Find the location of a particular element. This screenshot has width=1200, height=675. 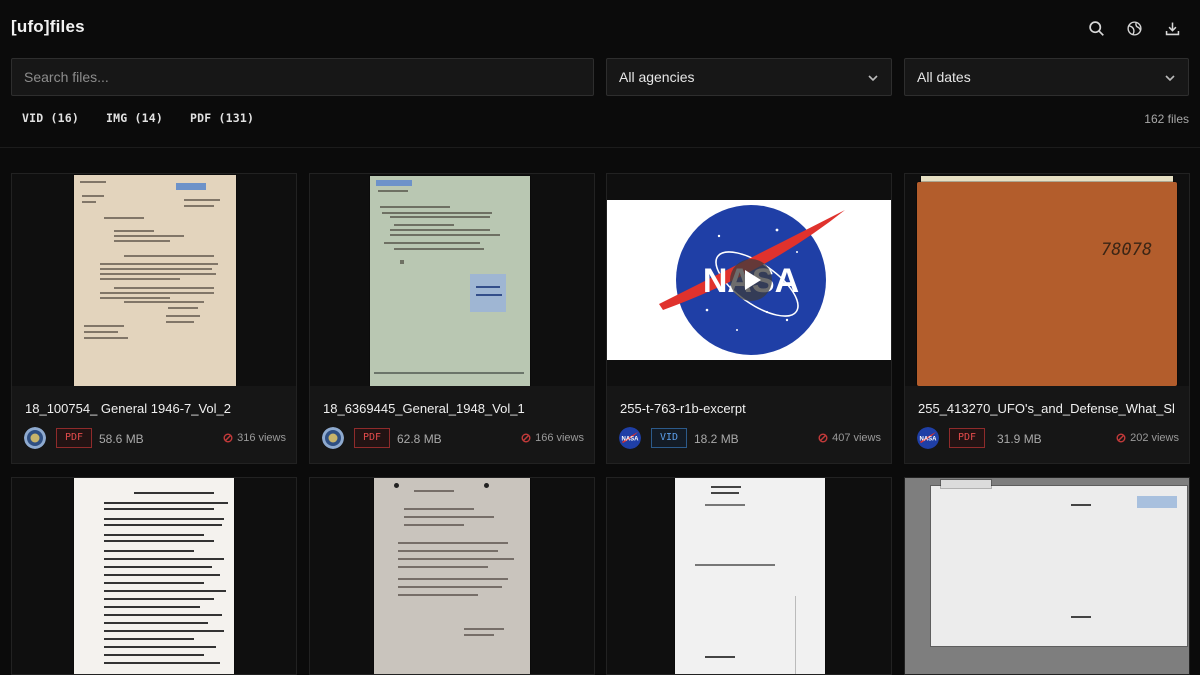

file-thumbnail: 78078 is located at coordinates (1047, 280).